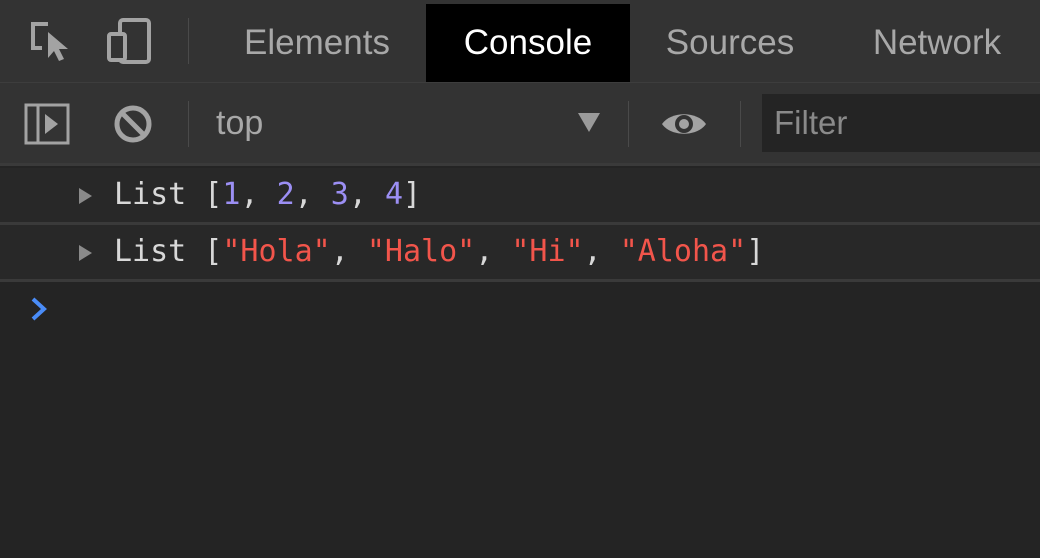  Describe the element at coordinates (133, 124) in the screenshot. I see `clear-console-icon` at that location.